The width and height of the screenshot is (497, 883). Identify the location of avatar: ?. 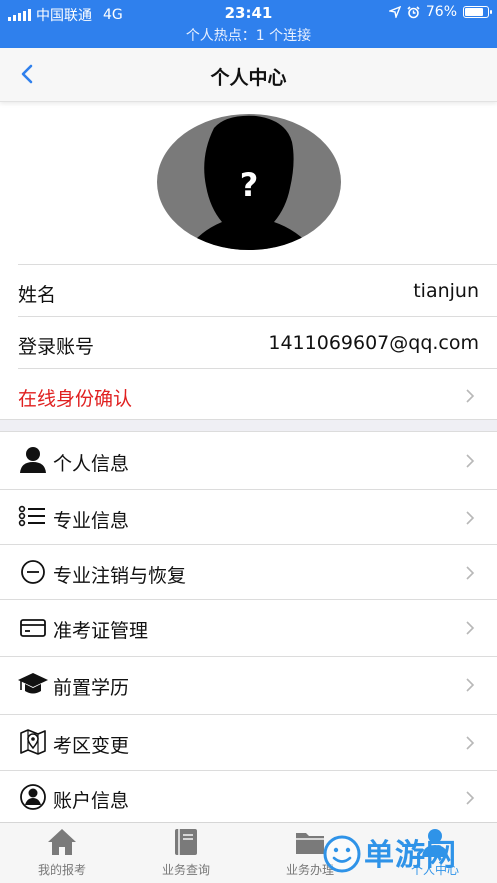
(249, 182).